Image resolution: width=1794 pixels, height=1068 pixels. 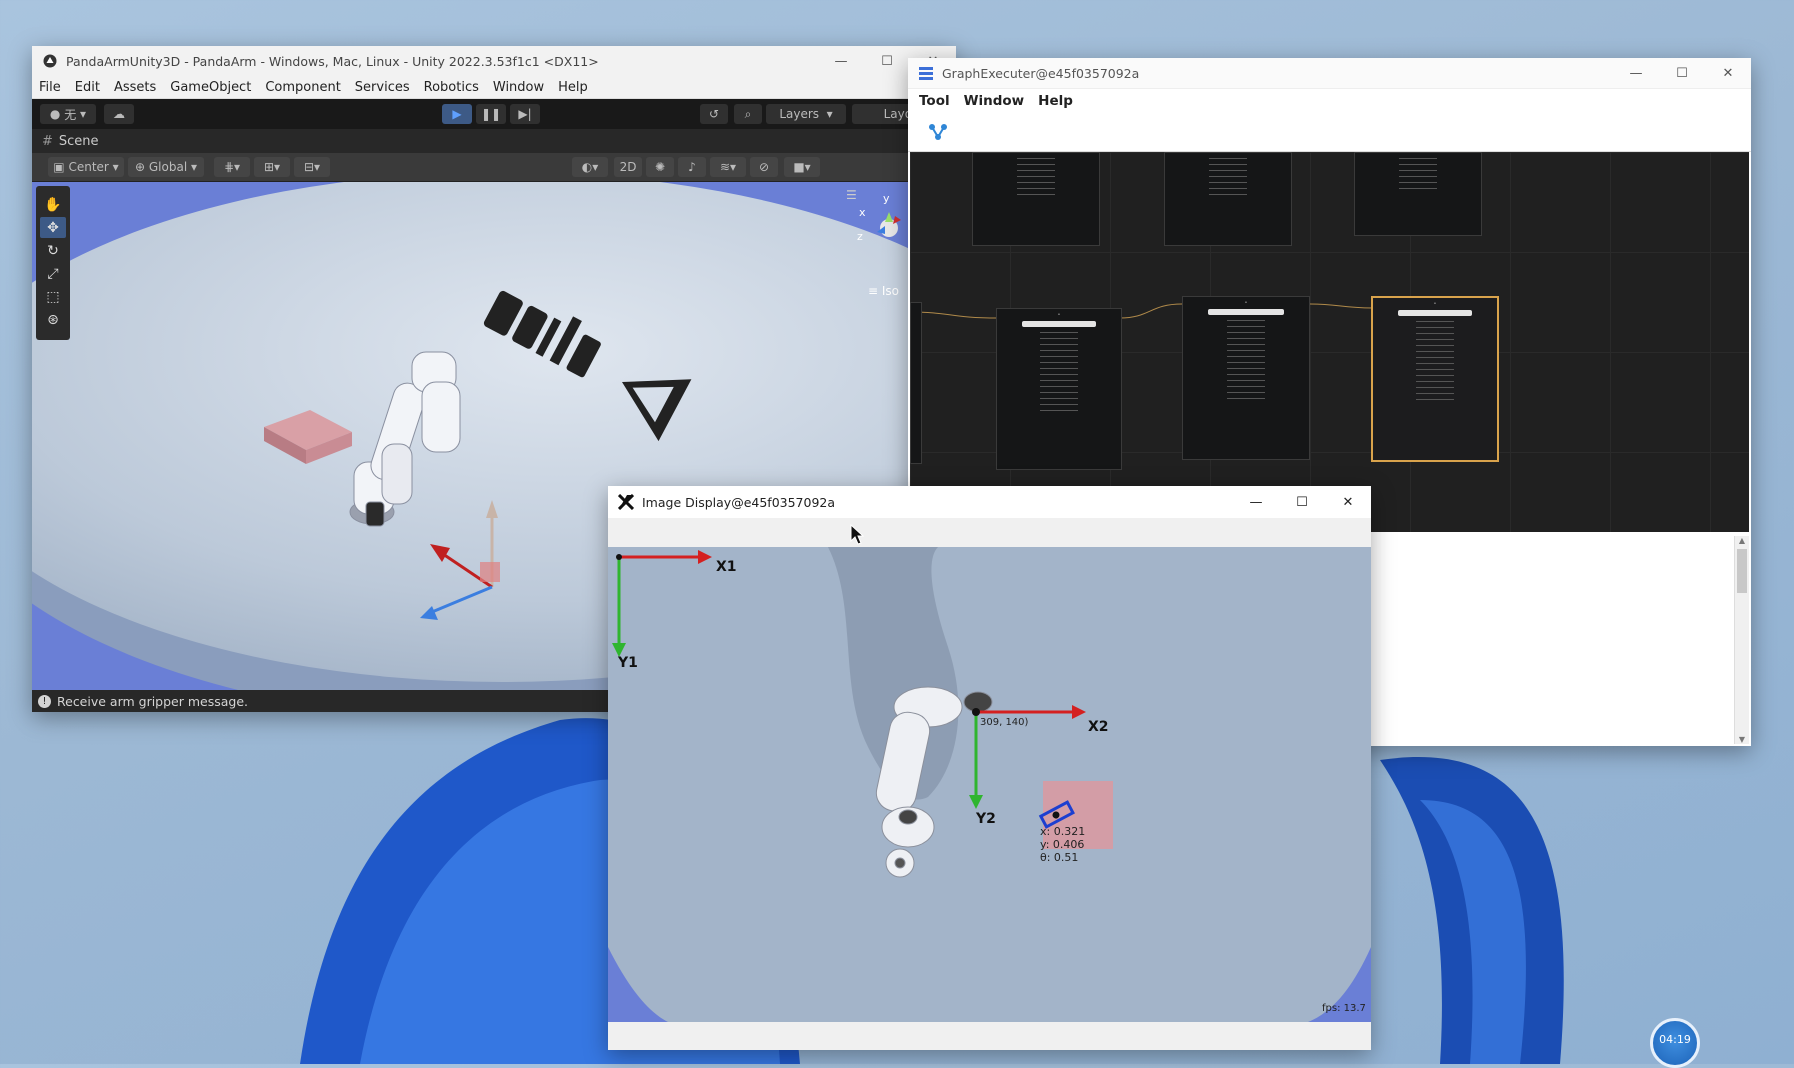 I want to click on projection-label: ≡ Iso, so click(x=883, y=291).